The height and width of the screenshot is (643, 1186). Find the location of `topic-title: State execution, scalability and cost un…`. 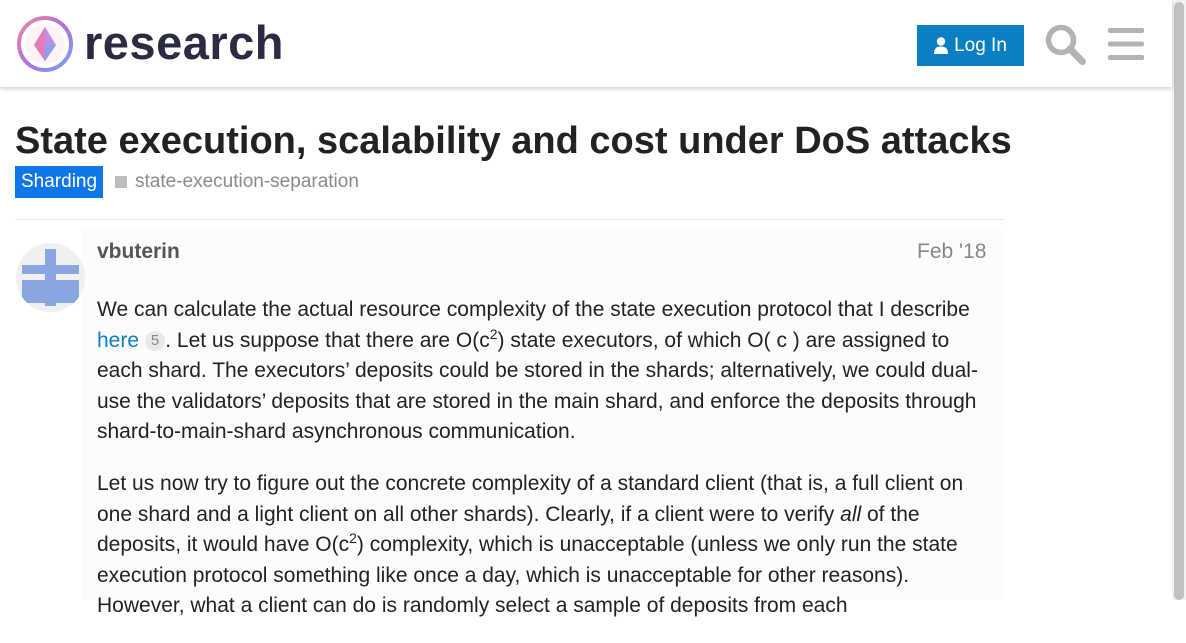

topic-title: State execution, scalability and cost un… is located at coordinates (513, 141).